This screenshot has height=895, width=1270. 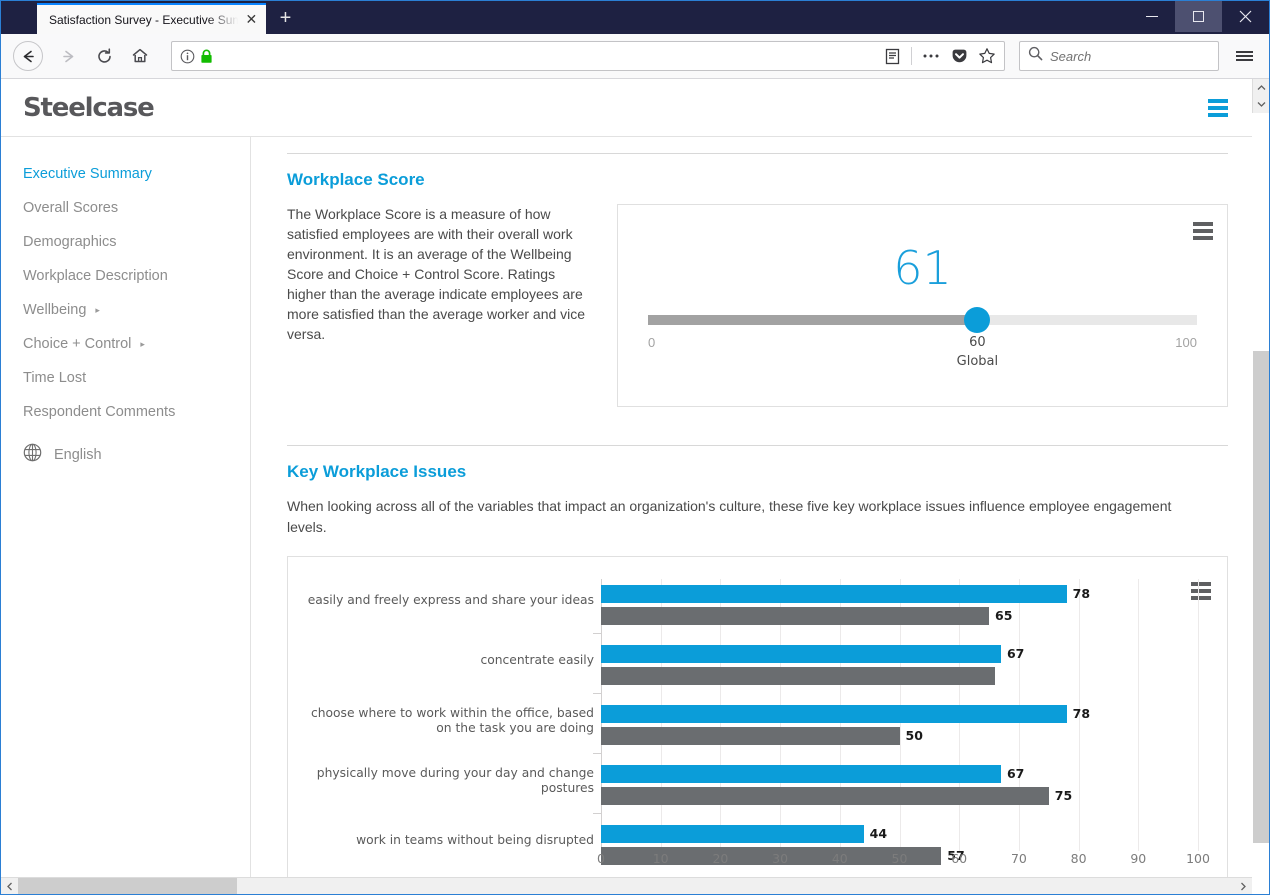 I want to click on sidebar-item-workplace-description: Workplace Description, so click(x=125, y=276).